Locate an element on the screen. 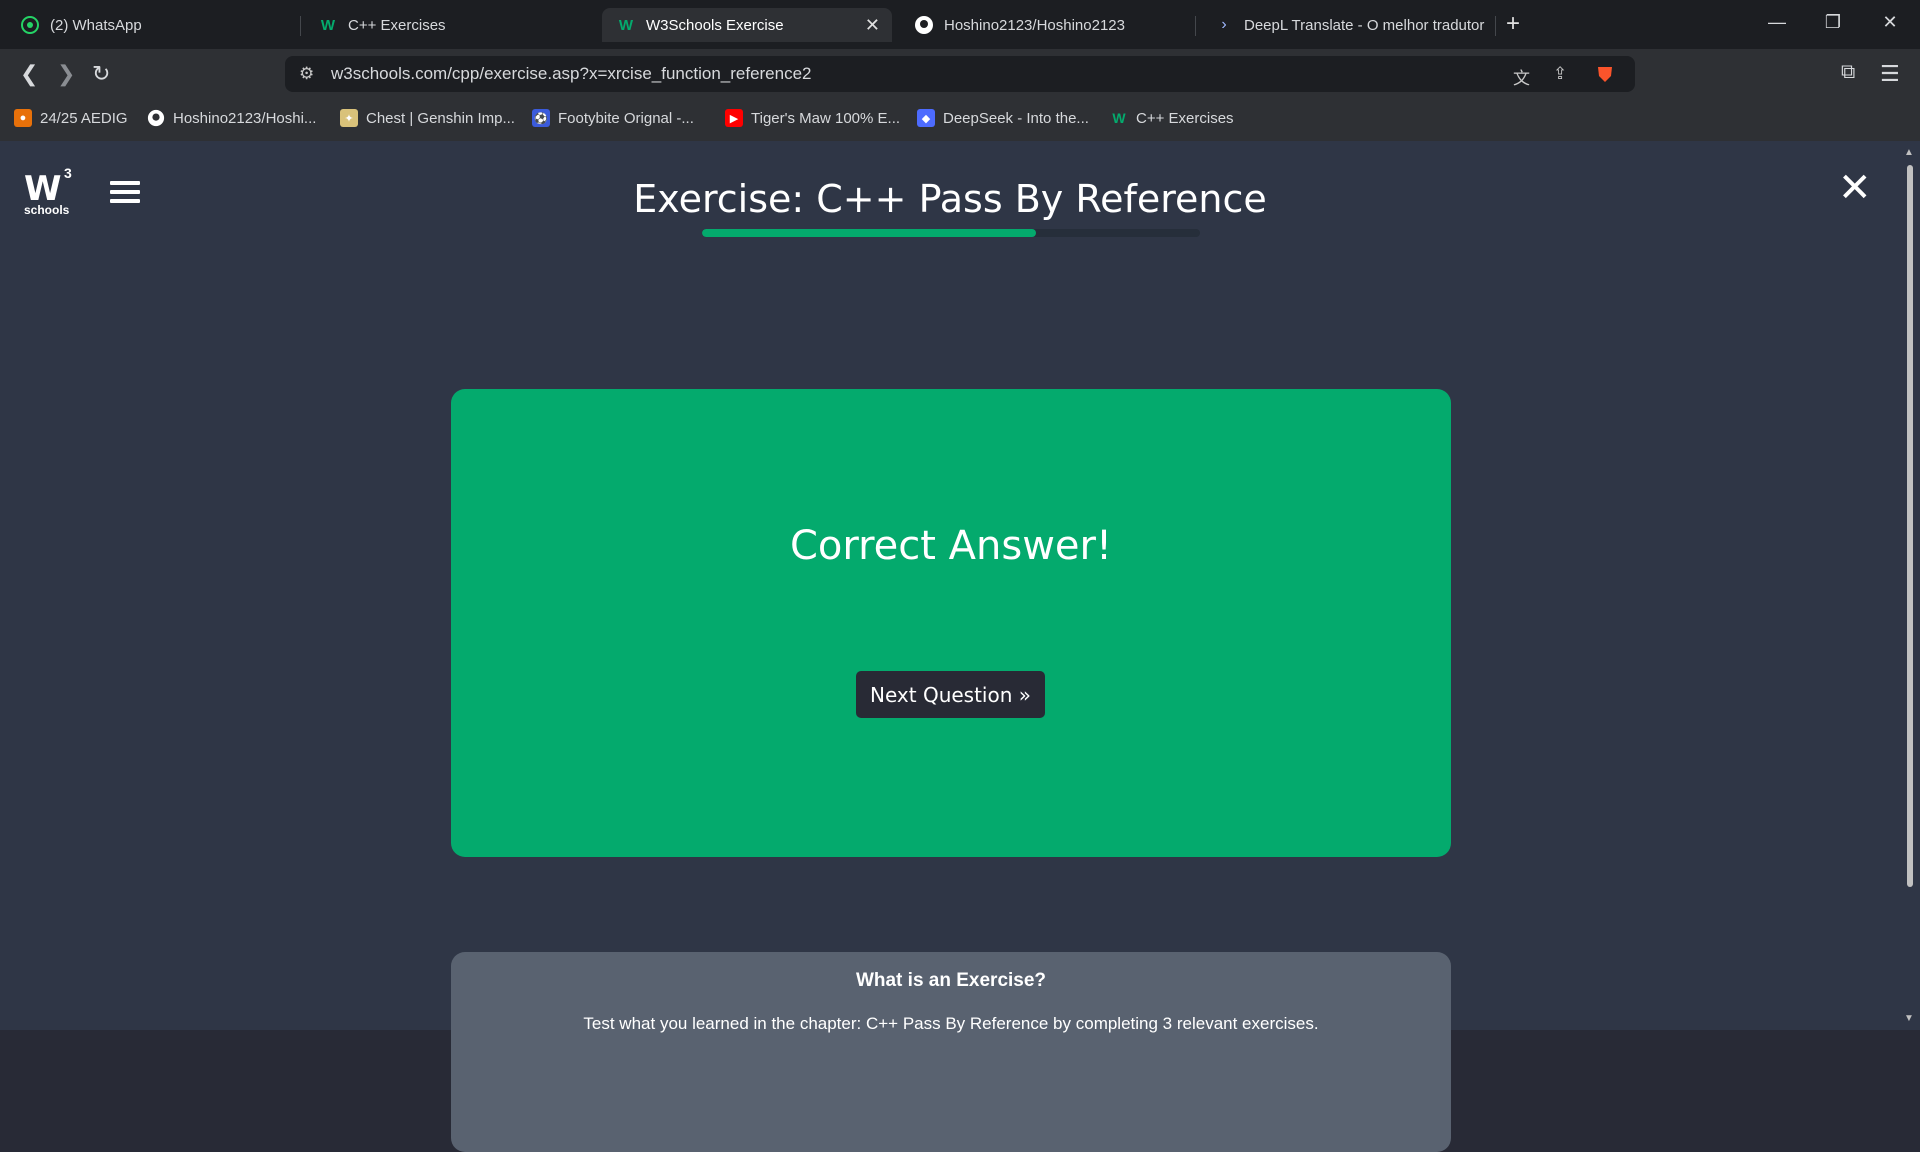 This screenshot has width=1920, height=1152. share-icon: ⇪ is located at coordinates (1560, 74).